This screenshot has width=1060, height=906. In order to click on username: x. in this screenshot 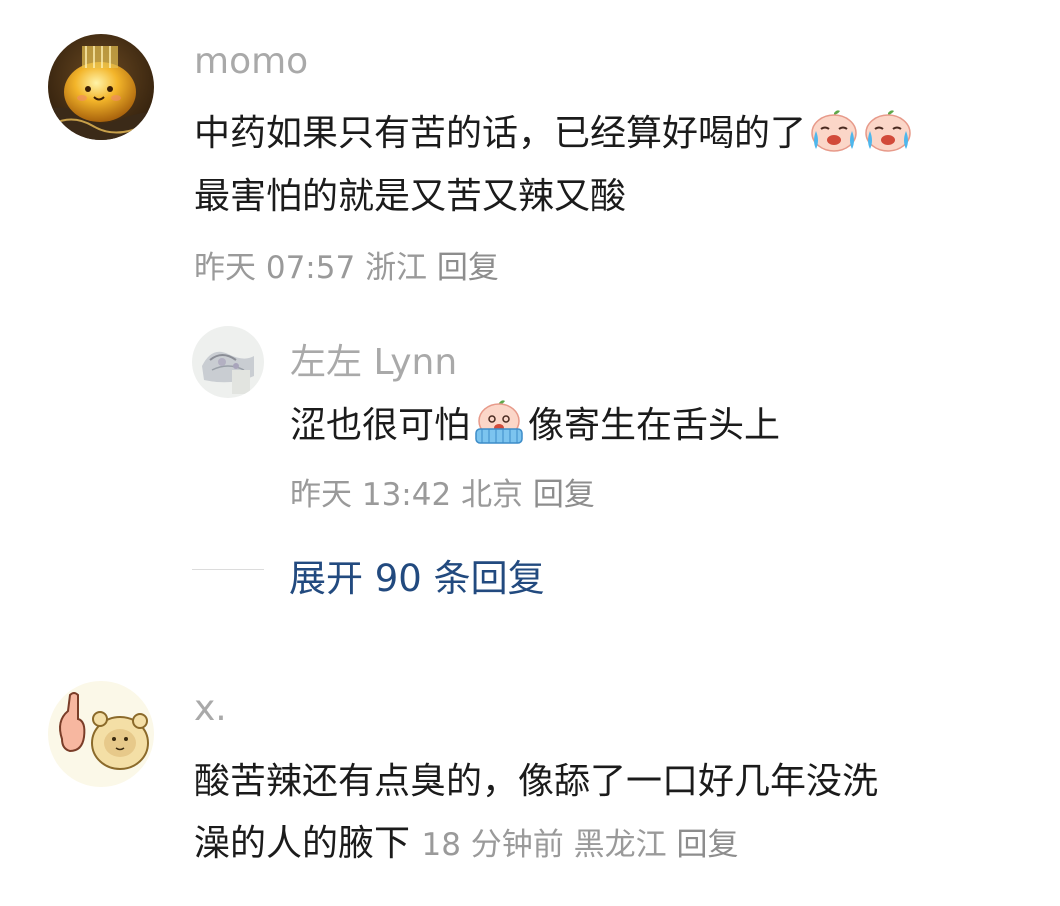, I will do `click(210, 708)`.